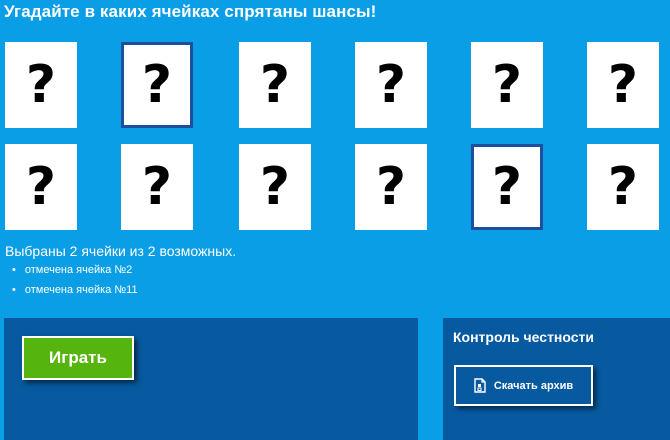 The image size is (670, 440). I want to click on cell-11: ?, so click(507, 187).